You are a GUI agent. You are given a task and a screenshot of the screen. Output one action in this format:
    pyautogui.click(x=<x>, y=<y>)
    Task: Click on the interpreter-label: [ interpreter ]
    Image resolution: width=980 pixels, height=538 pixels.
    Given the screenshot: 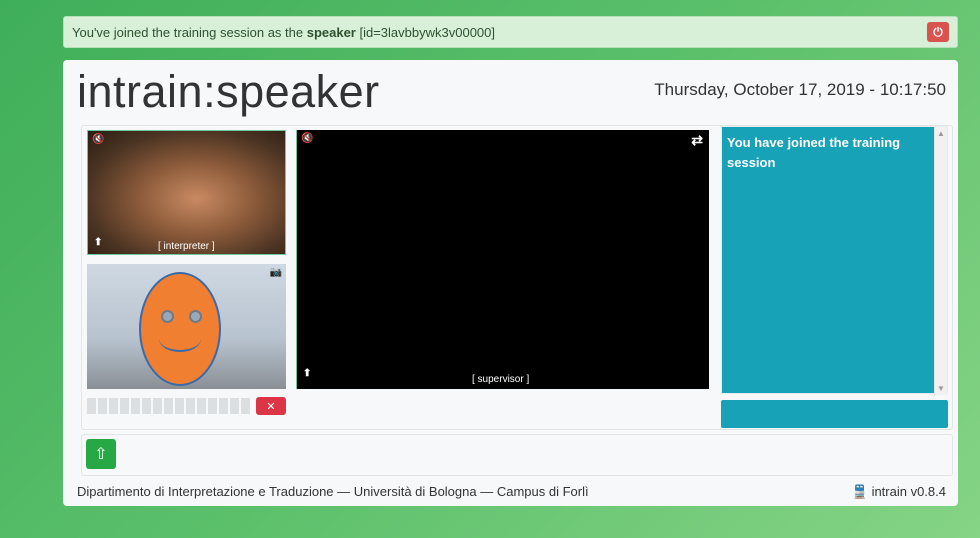 What is the action you would take?
    pyautogui.click(x=186, y=246)
    